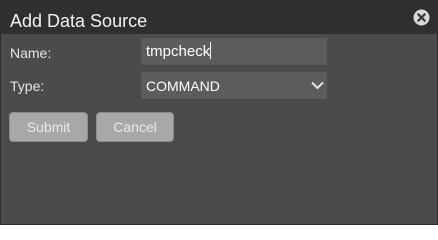 This screenshot has width=438, height=240. I want to click on submit-button: Submit, so click(48, 127).